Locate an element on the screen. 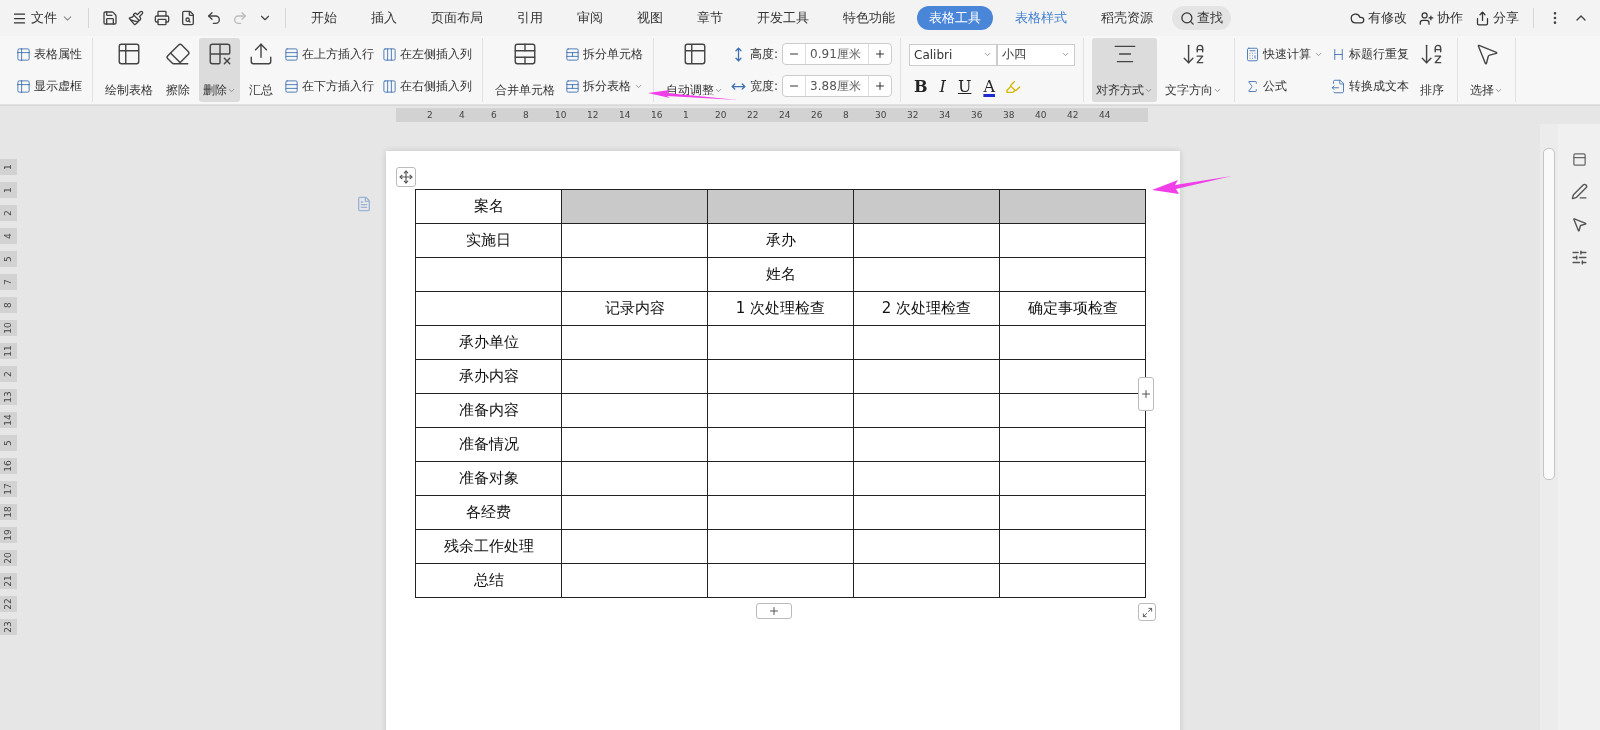 This screenshot has height=730, width=1600. move-icon is located at coordinates (406, 177).